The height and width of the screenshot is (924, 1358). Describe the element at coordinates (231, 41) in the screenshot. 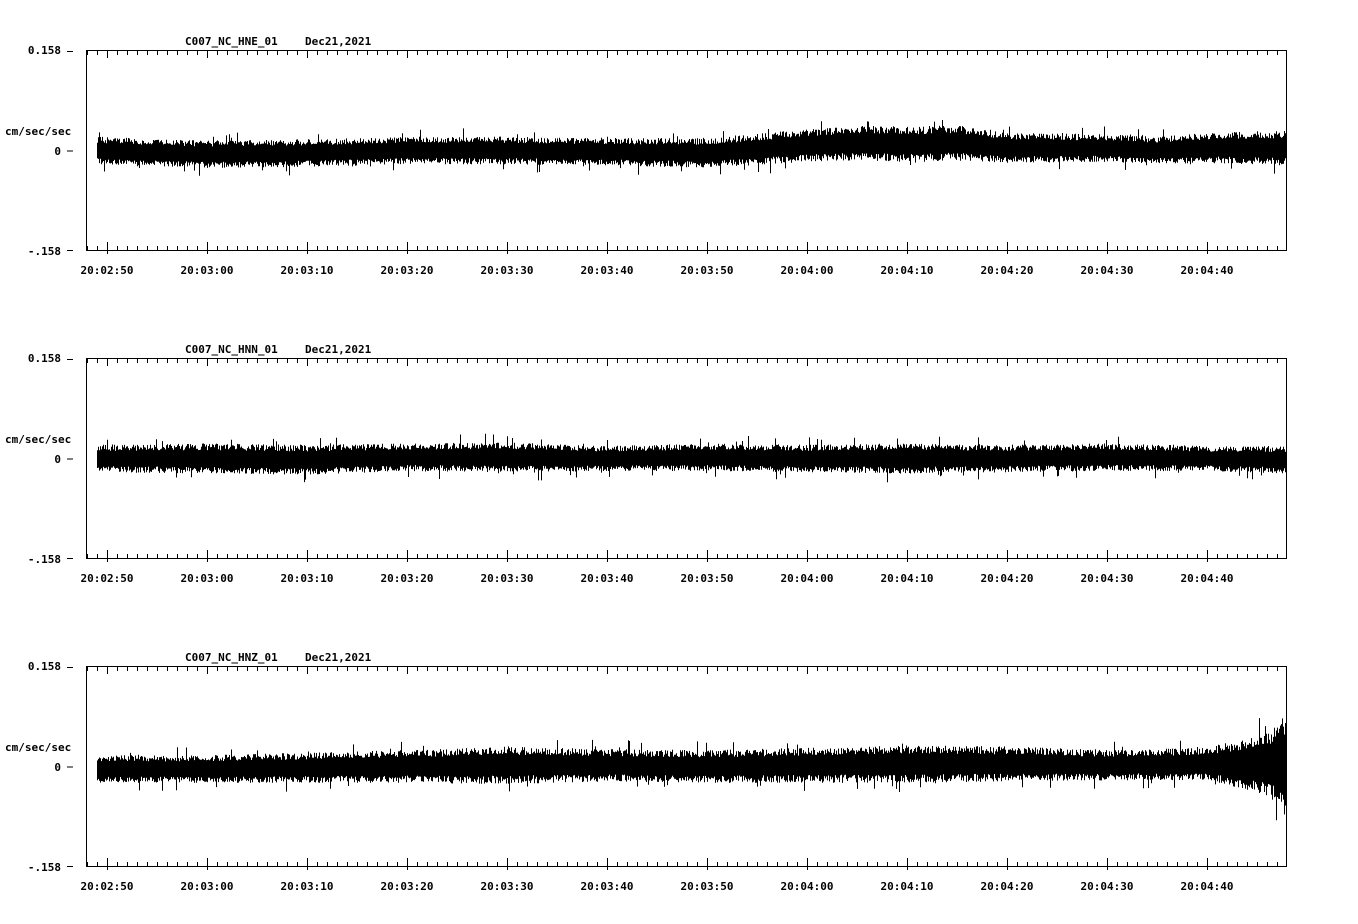

I see `channel-title: C007_NC_HNE_01` at that location.